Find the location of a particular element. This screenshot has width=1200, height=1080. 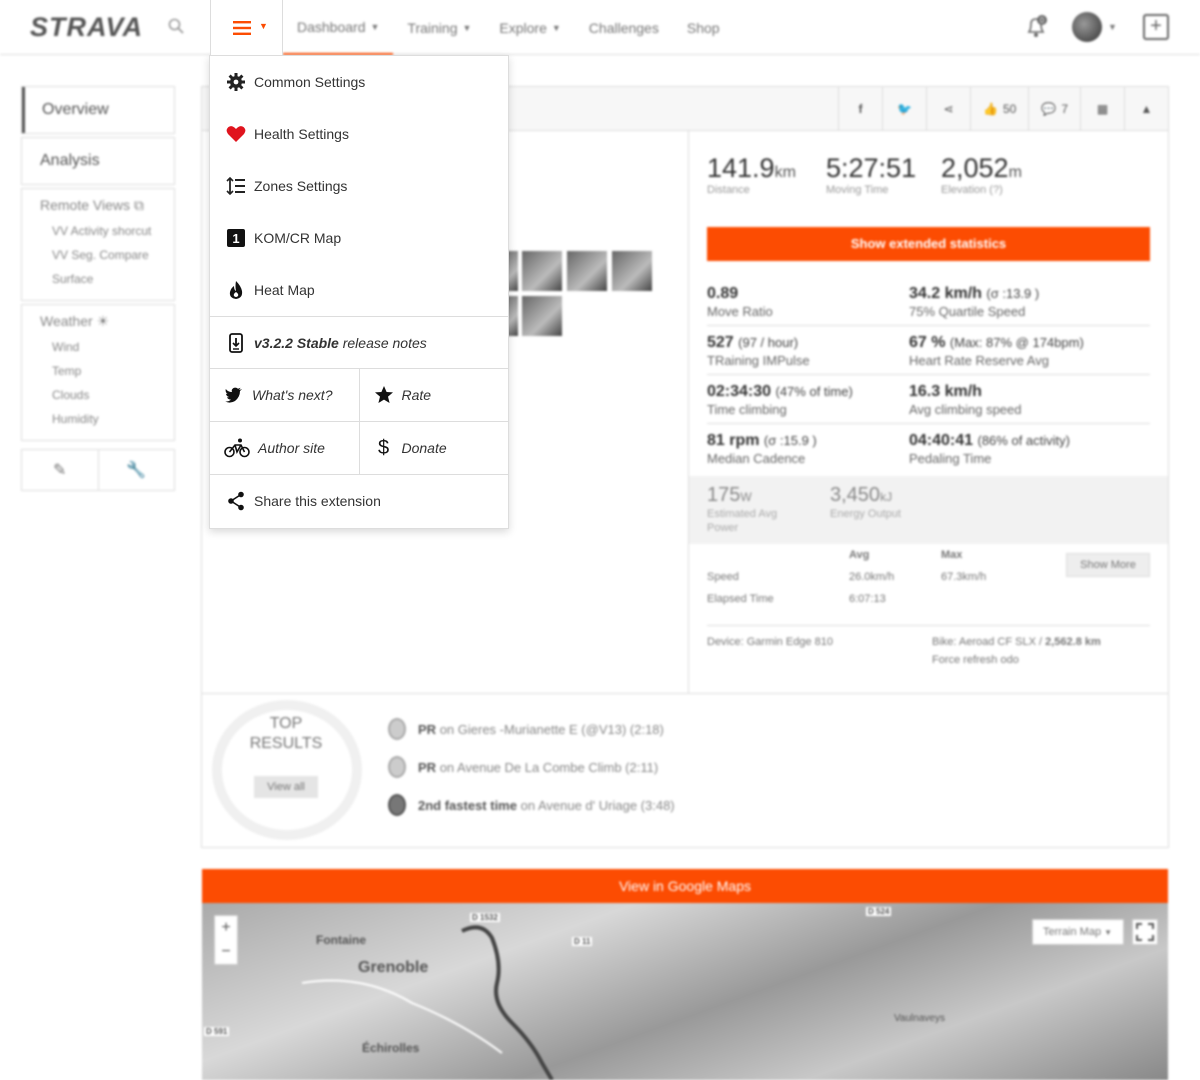

stat-sub: (σ :15.9 ) is located at coordinates (790, 440).